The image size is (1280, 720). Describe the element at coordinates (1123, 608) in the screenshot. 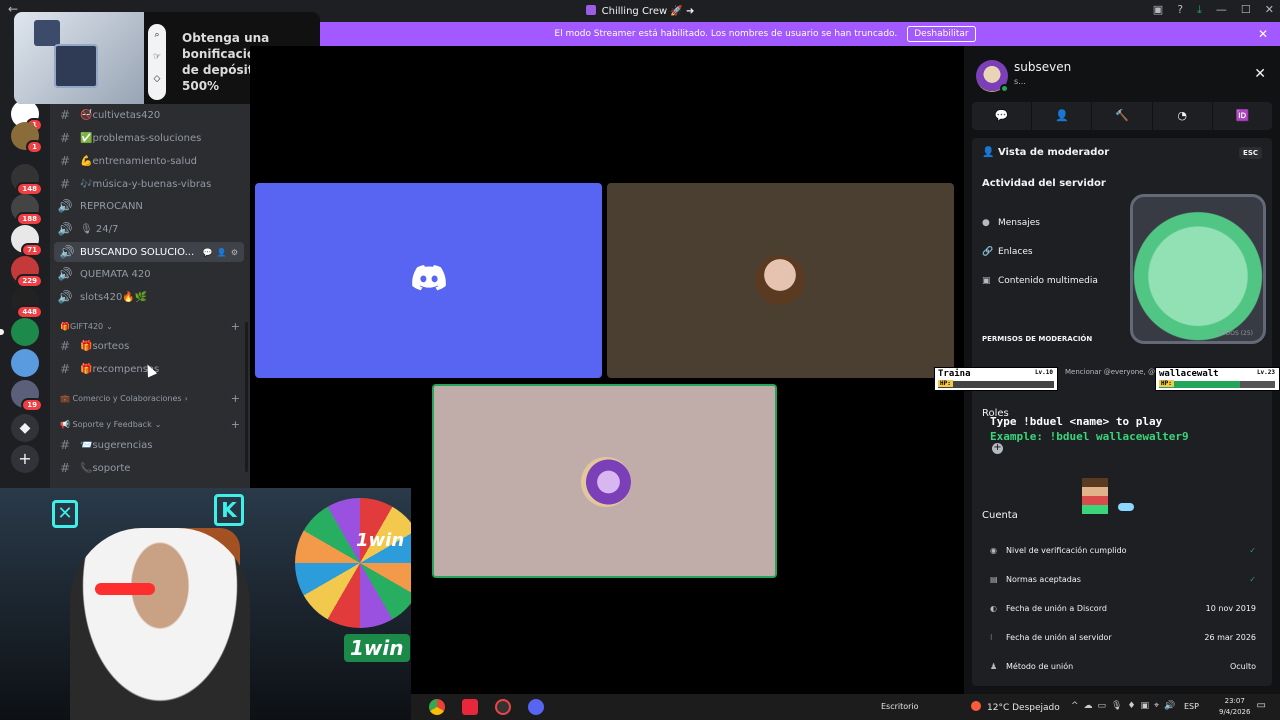

I see `account-row: ◐ Fecha de unión a Discord 10 nov 2019` at that location.